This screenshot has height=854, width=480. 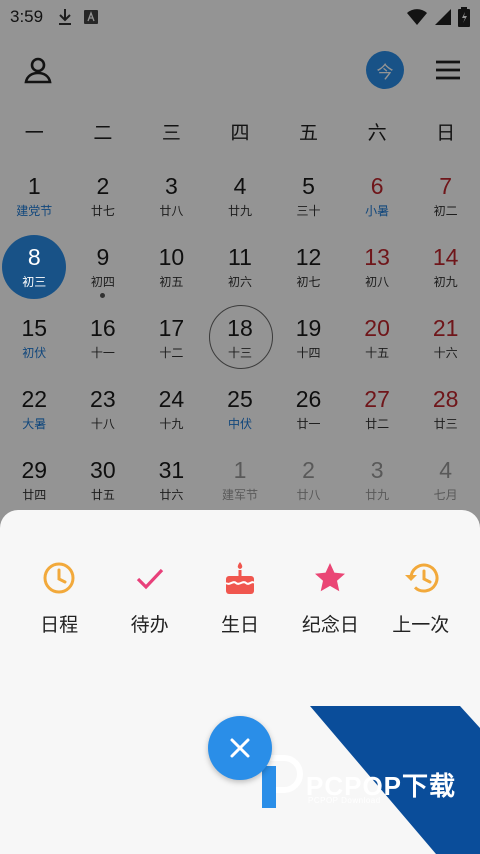 What do you see at coordinates (330, 625) in the screenshot?
I see `action-label: 纪念日` at bounding box center [330, 625].